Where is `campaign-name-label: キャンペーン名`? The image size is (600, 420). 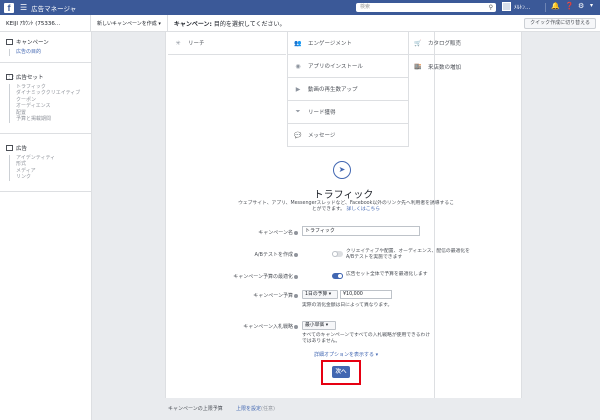 campaign-name-label: キャンペーン名 is located at coordinates (267, 232).